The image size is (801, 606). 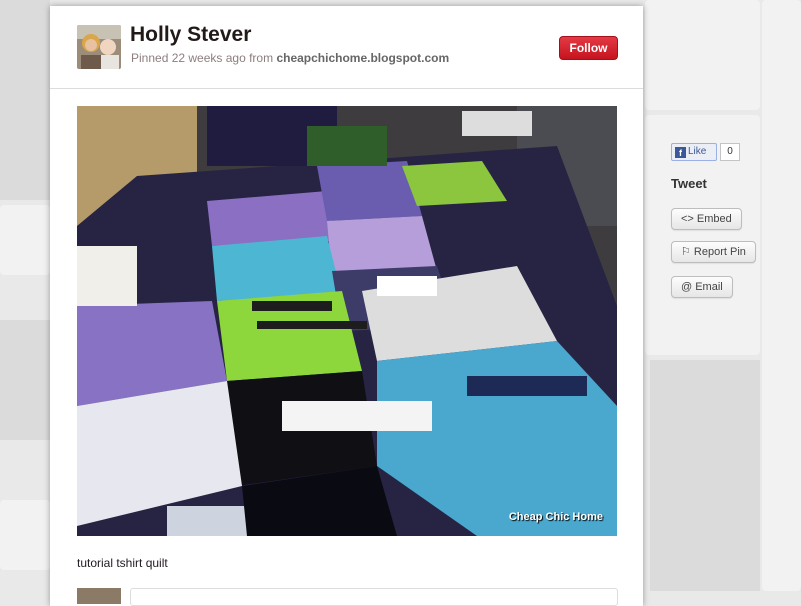 I want to click on pinner-name: Holly Stever, so click(x=190, y=35).